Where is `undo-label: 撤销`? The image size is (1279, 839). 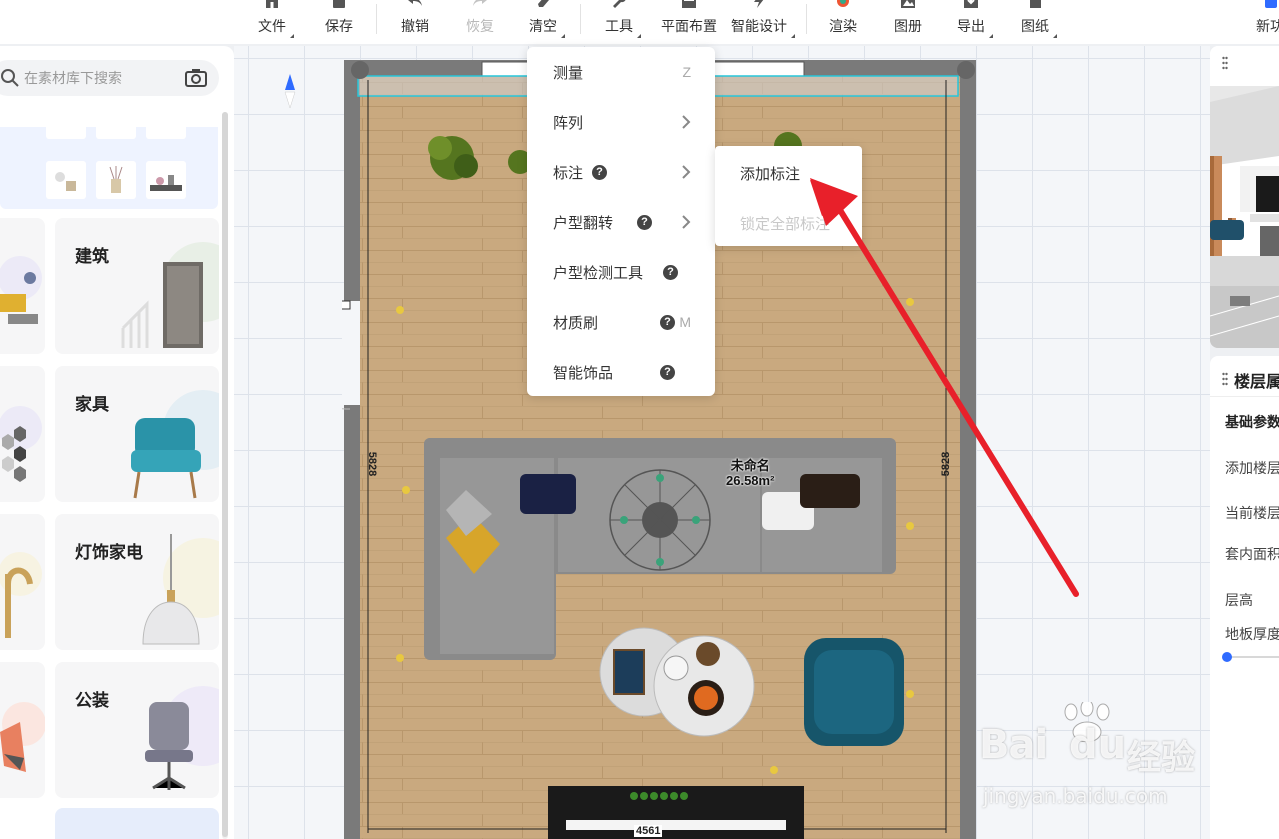
undo-label: 撤销 is located at coordinates (415, 26).